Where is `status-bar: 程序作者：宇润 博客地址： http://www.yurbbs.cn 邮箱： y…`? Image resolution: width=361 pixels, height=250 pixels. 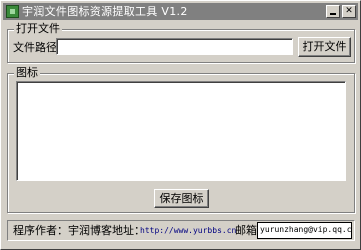
status-bar: 程序作者：宇润 博客地址： http://www.yurbbs.cn 邮箱： y… is located at coordinates (181, 230).